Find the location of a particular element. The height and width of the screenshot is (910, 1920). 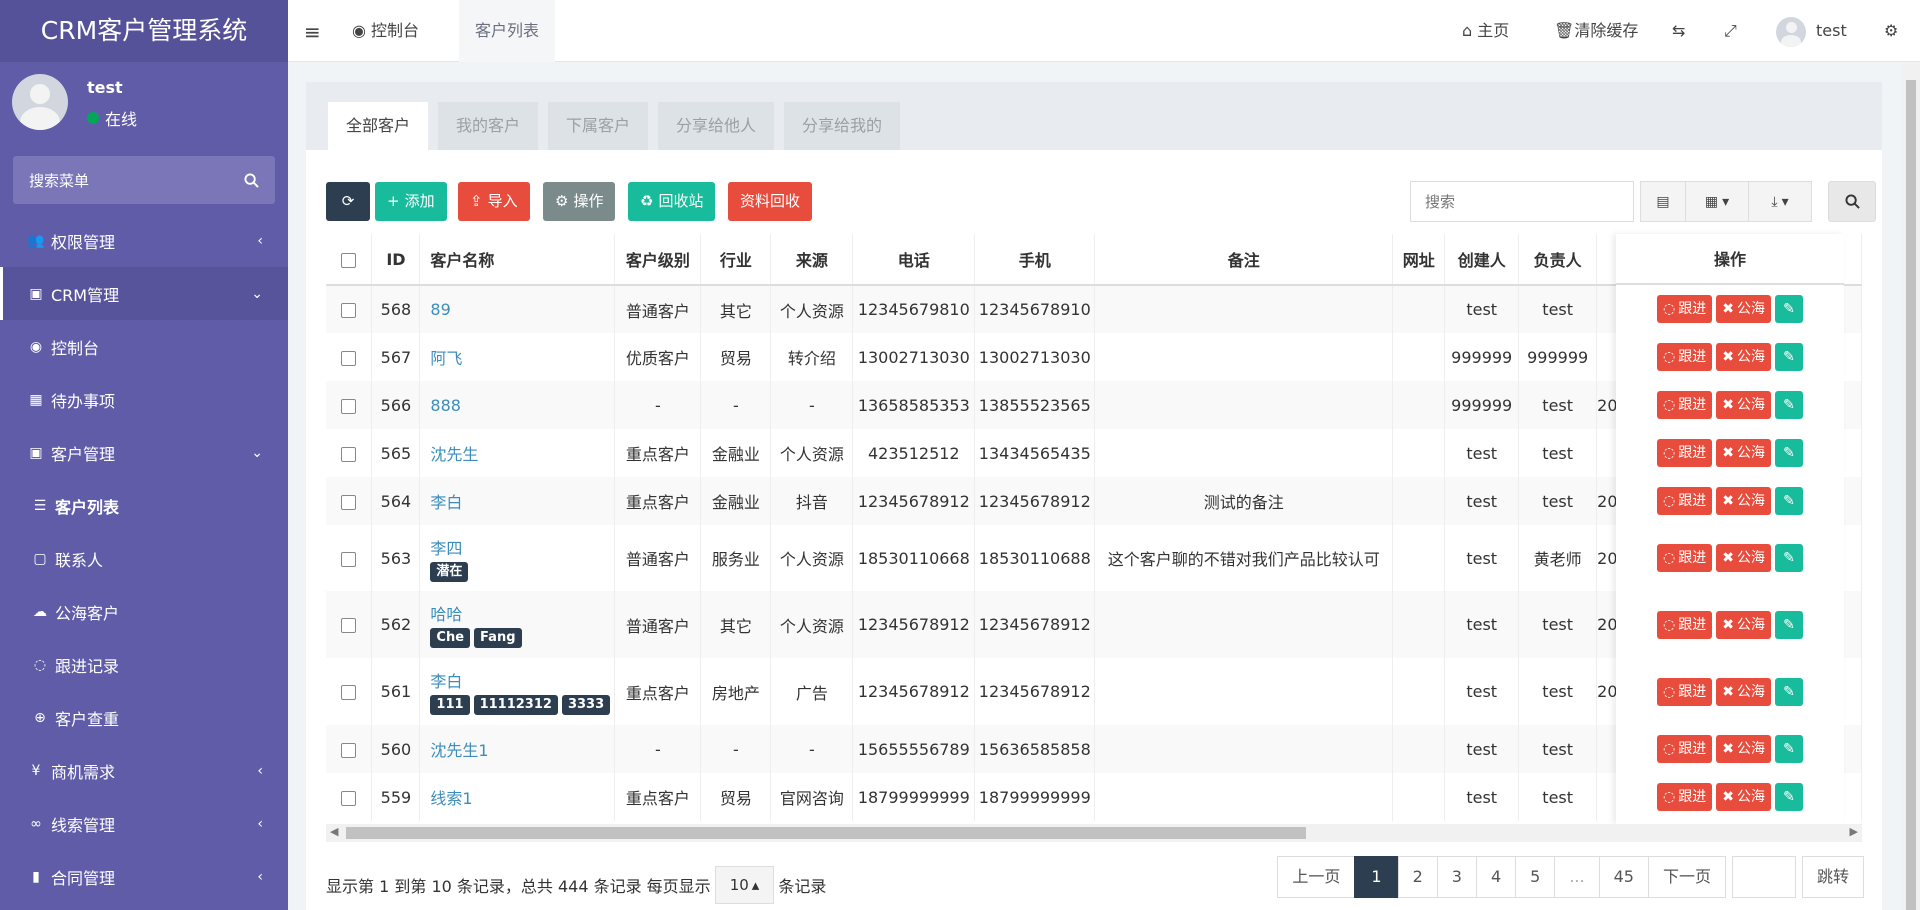

customer-name-cell: 李白 111 11112312 3333 is located at coordinates (517, 691).